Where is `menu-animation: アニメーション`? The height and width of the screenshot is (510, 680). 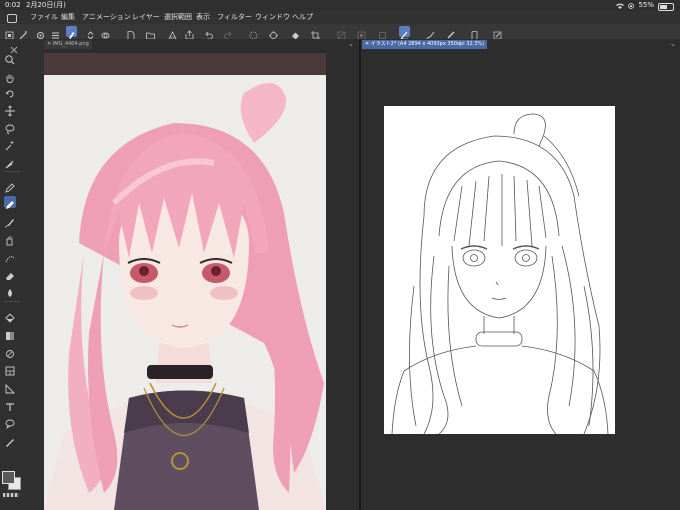 menu-animation: アニメーション is located at coordinates (106, 17).